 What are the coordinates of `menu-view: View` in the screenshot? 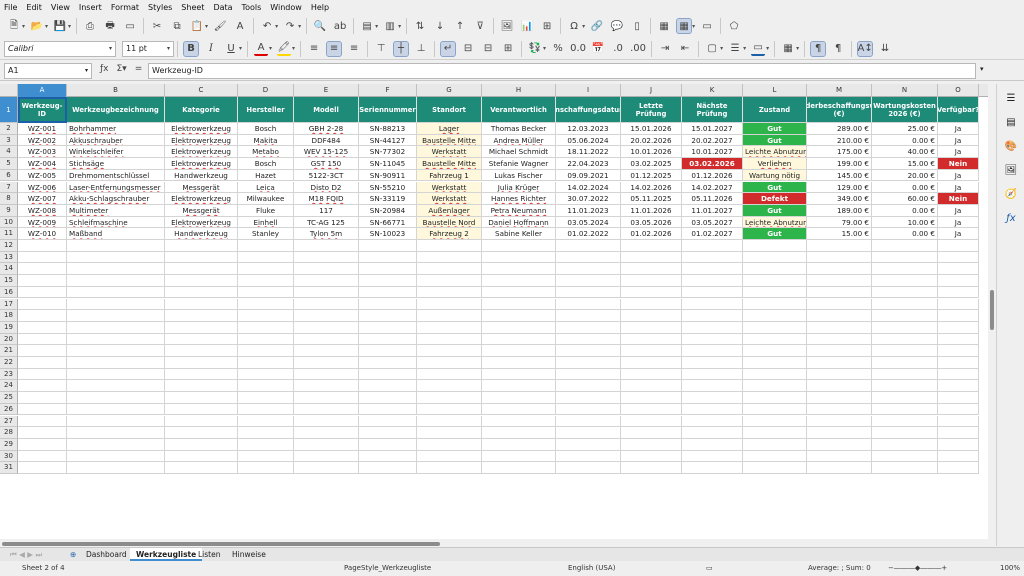 It's located at (60, 7).